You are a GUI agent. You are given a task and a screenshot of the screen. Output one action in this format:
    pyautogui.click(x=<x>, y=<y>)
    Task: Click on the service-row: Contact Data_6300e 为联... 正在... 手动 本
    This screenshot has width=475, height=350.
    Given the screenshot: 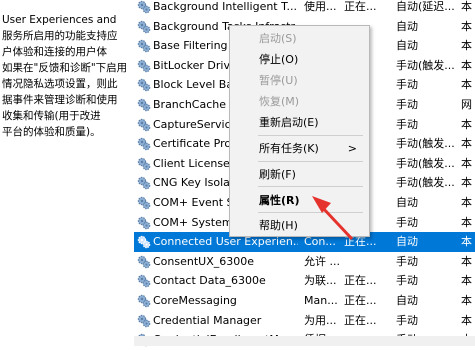 What is the action you would take?
    pyautogui.click(x=304, y=281)
    